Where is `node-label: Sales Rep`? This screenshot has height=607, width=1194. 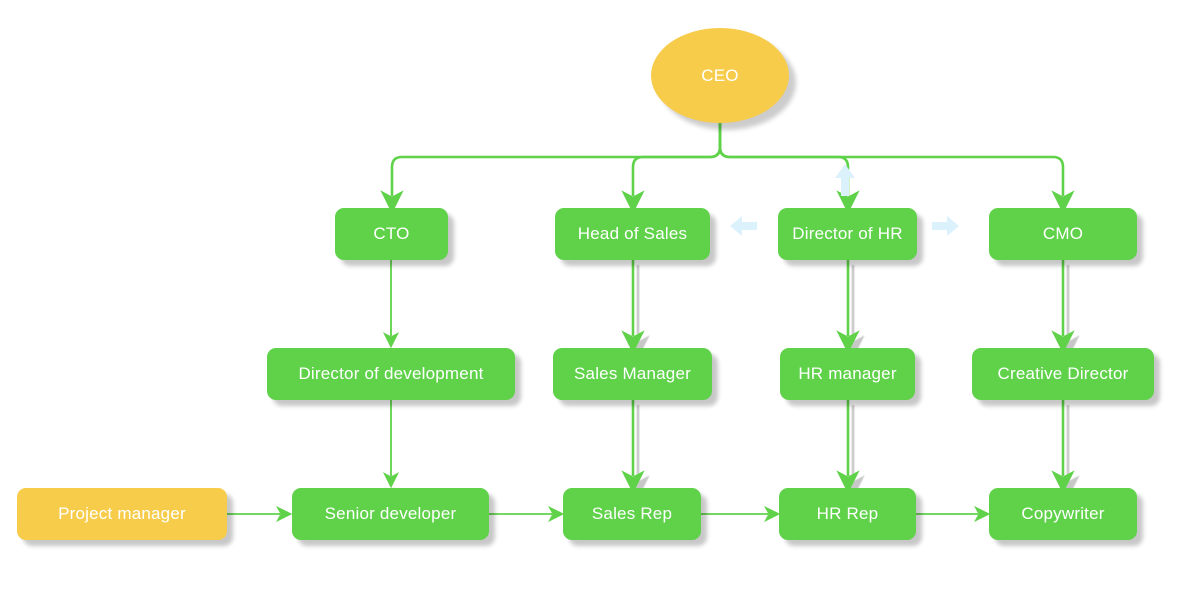
node-label: Sales Rep is located at coordinates (632, 513).